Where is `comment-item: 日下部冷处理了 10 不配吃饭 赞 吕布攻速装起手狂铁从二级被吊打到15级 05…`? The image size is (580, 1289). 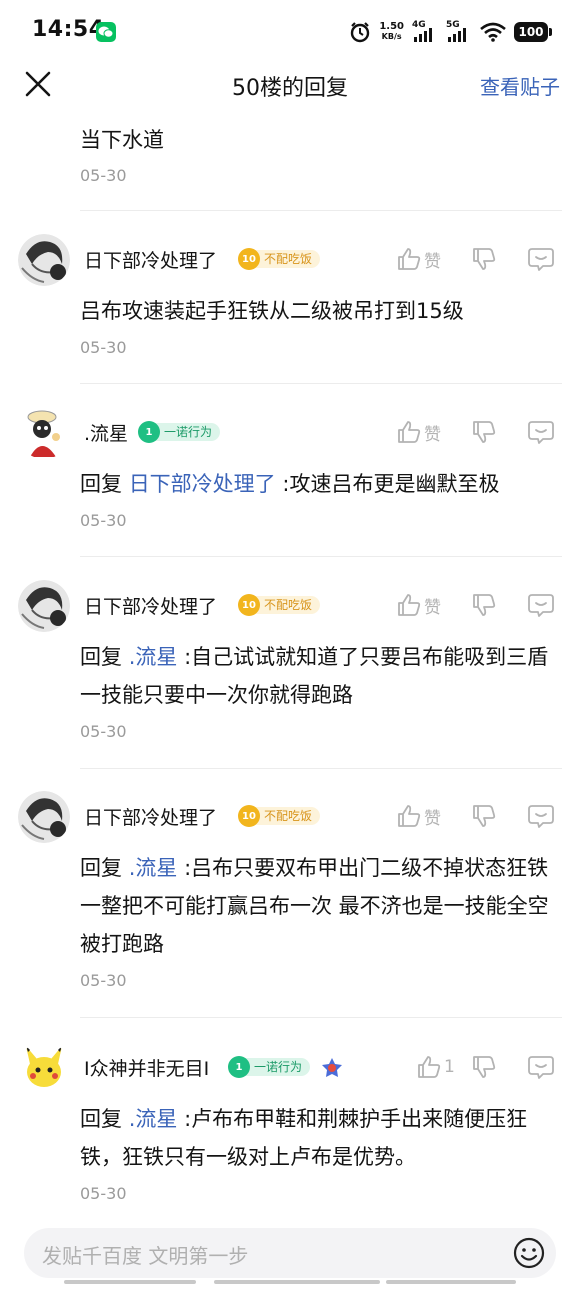 comment-item: 日下部冷处理了 10 不配吃饭 赞 吕布攻速装起手狂铁从二级被吊打到15级 05… is located at coordinates (290, 309).